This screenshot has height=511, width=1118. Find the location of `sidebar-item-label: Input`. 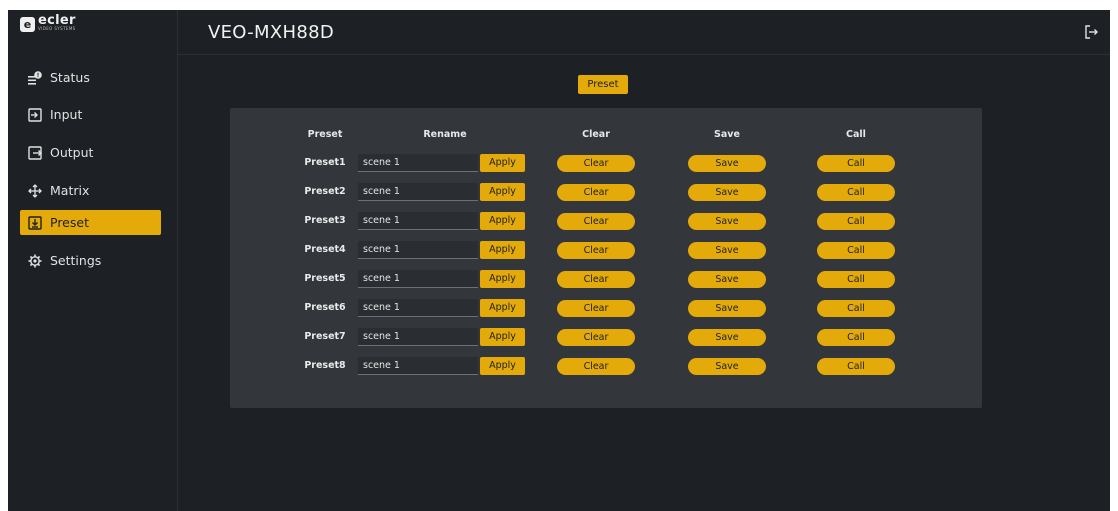

sidebar-item-label: Input is located at coordinates (66, 114).